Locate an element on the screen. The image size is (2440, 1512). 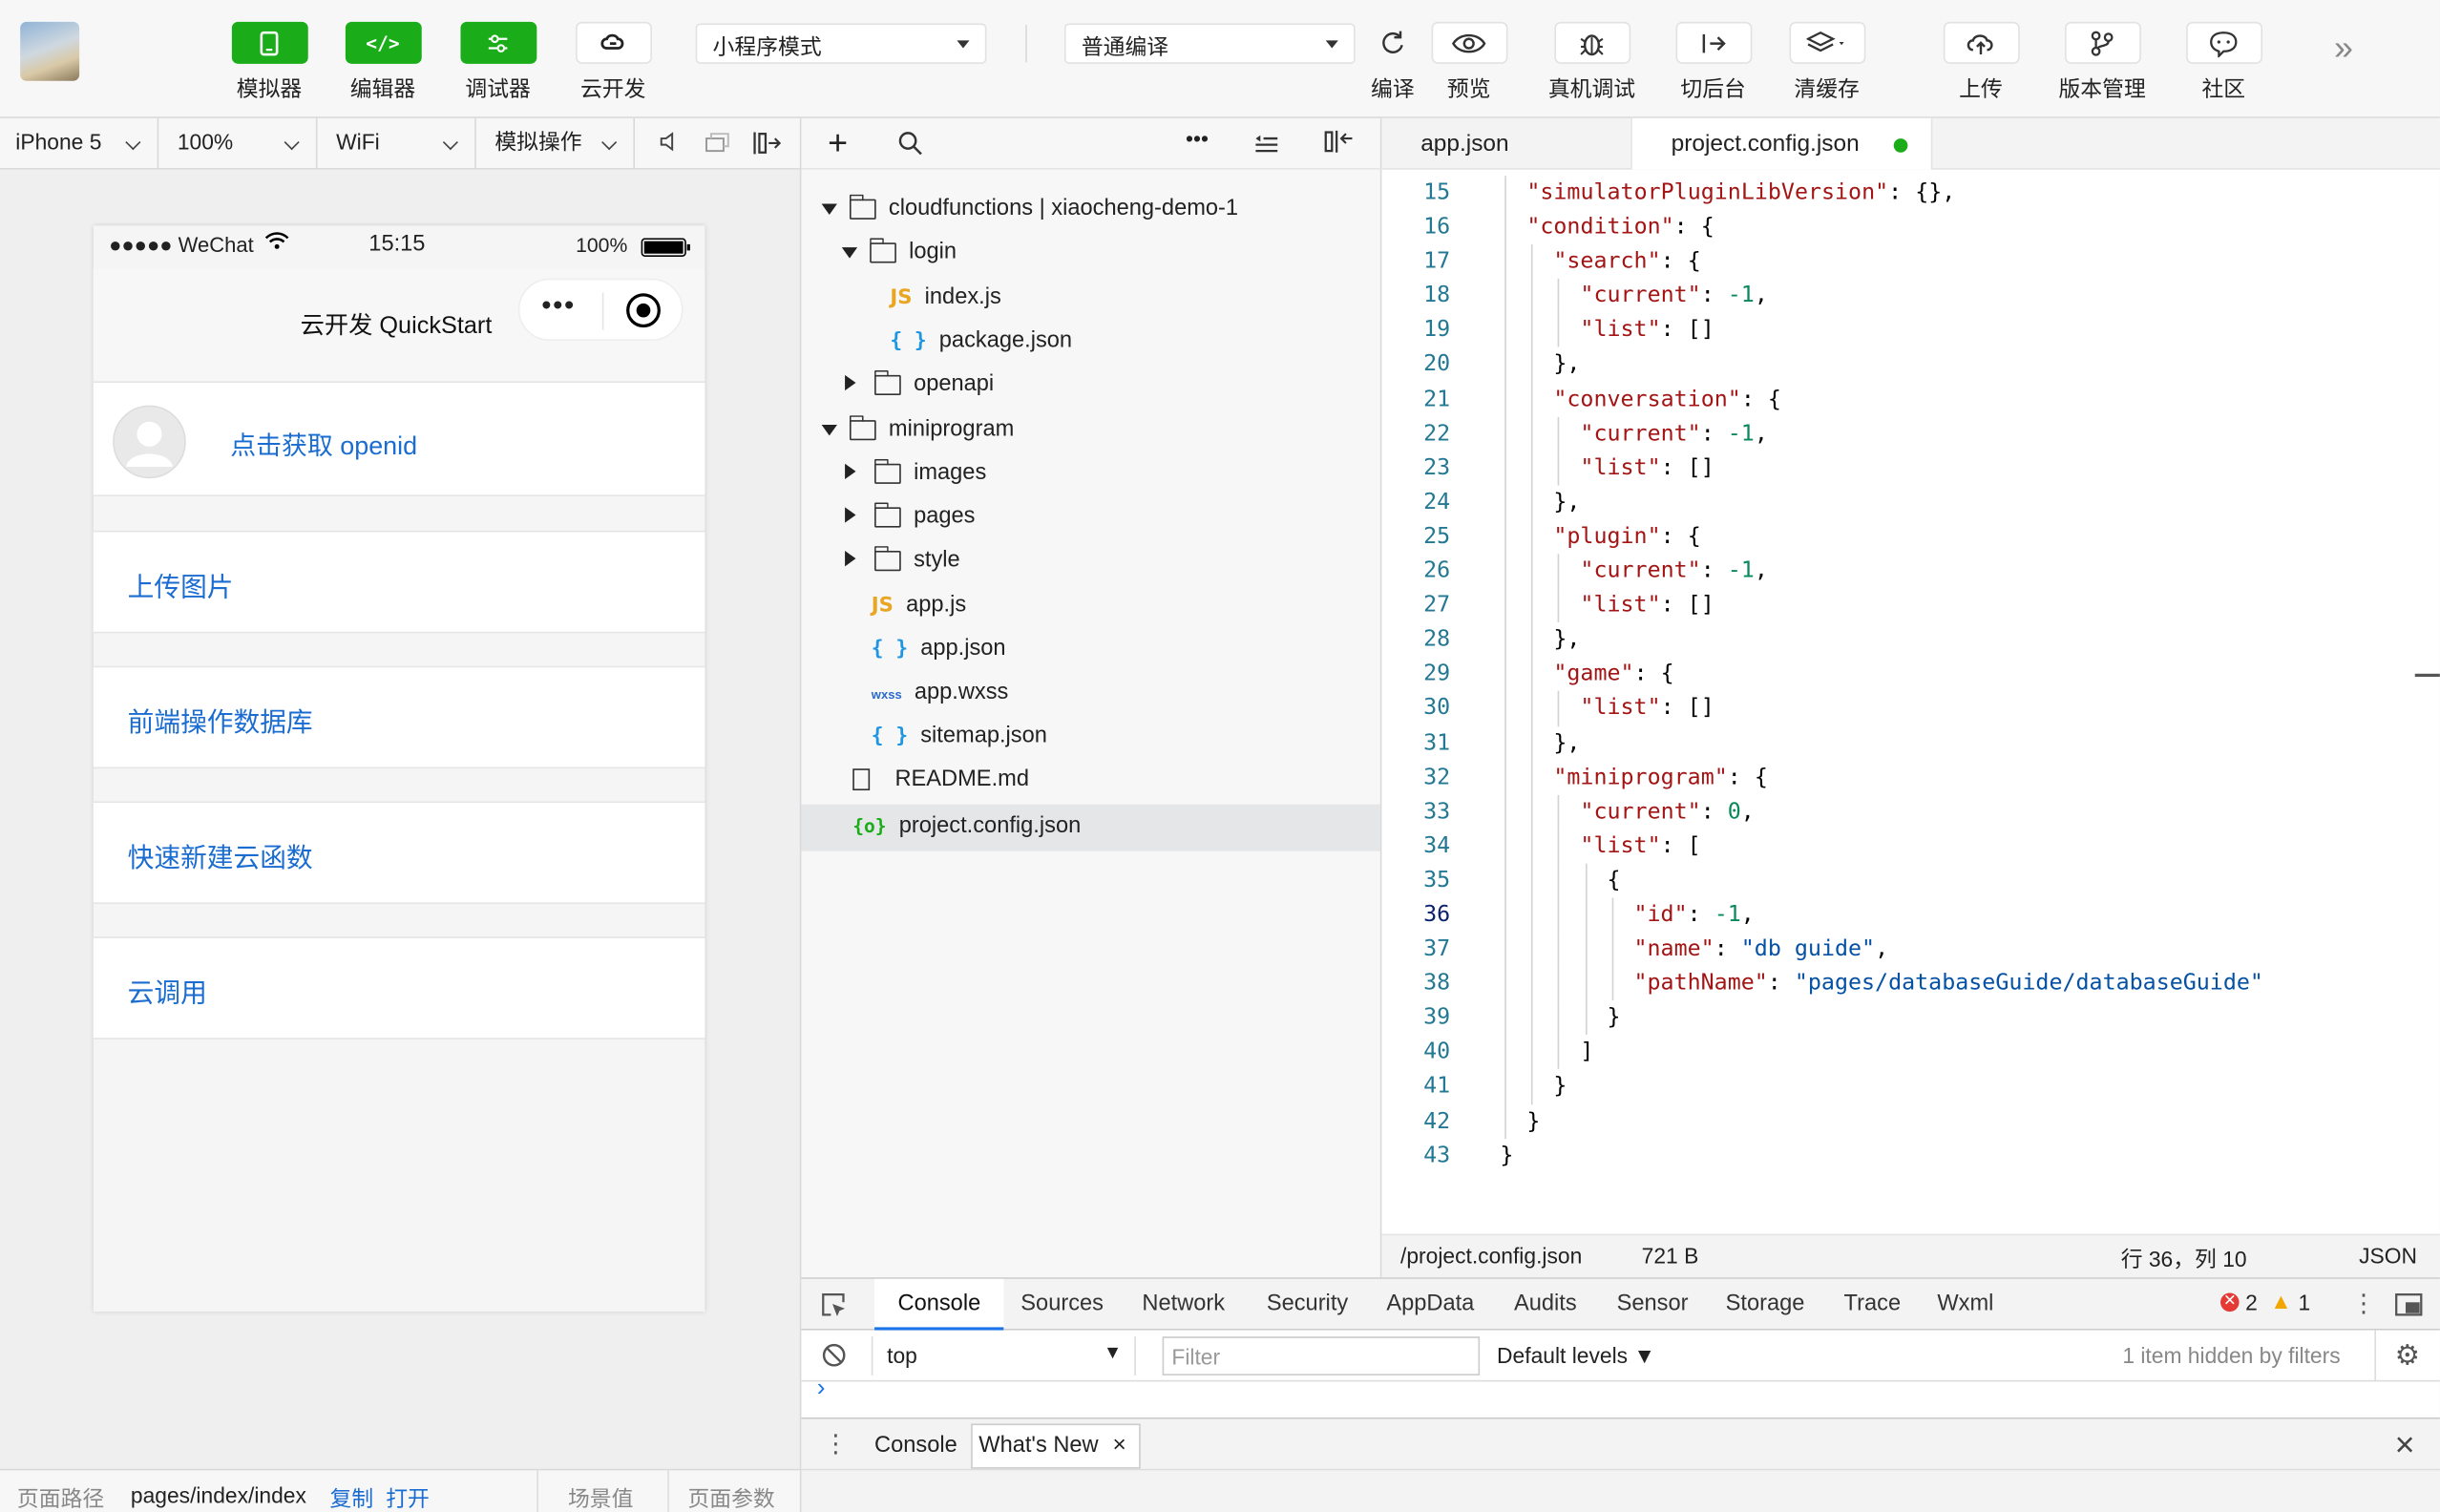
editor-toggle-button: </> 编辑器 is located at coordinates (383, 63).